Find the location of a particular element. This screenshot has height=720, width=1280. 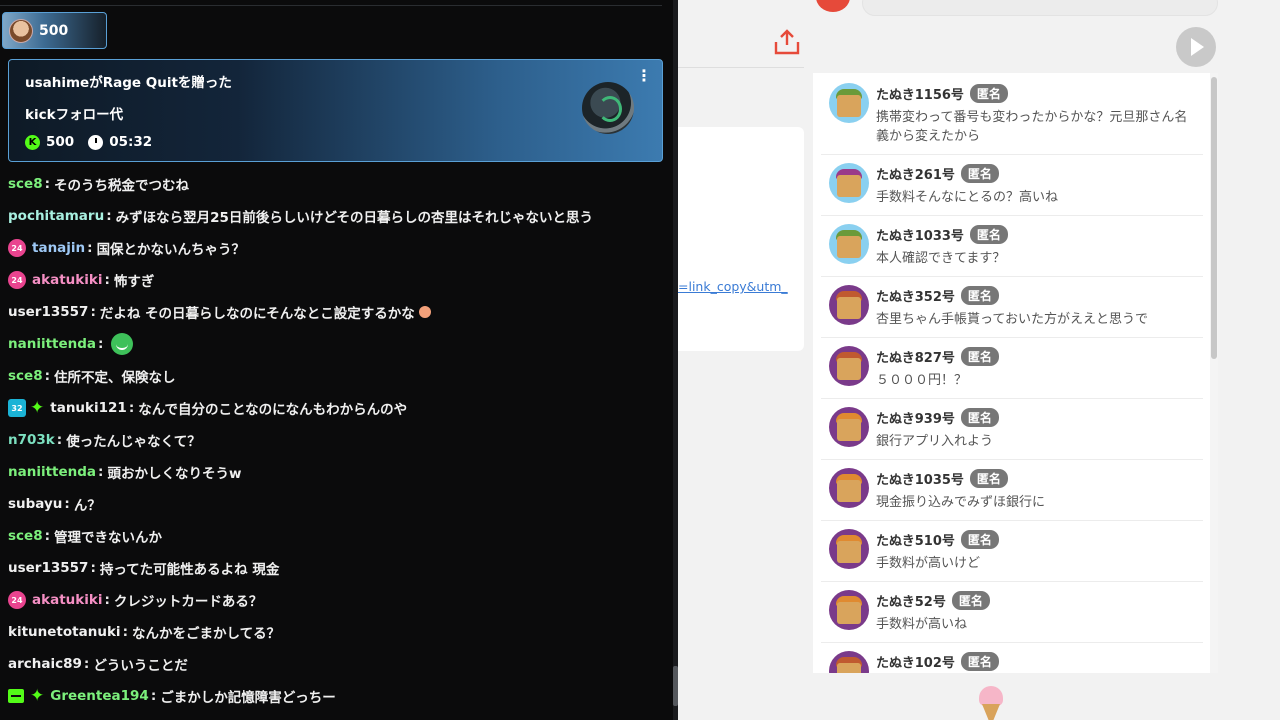

article-card: =link_copy&utm_ is located at coordinates (741, 239).